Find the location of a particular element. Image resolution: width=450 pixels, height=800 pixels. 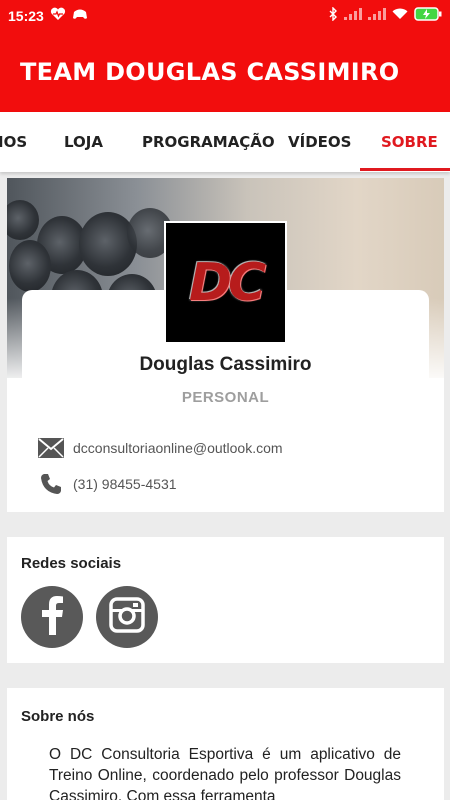

phone-text: (31) 98455-4531 is located at coordinates (125, 484).